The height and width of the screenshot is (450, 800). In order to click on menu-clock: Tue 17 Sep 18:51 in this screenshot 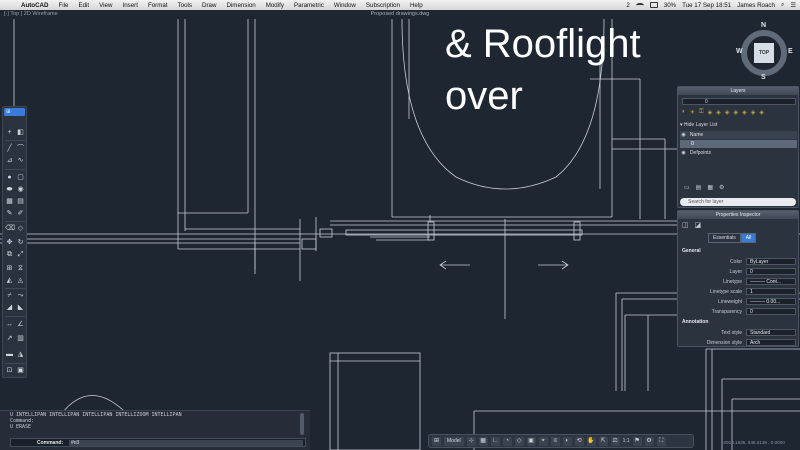, I will do `click(706, 5)`.